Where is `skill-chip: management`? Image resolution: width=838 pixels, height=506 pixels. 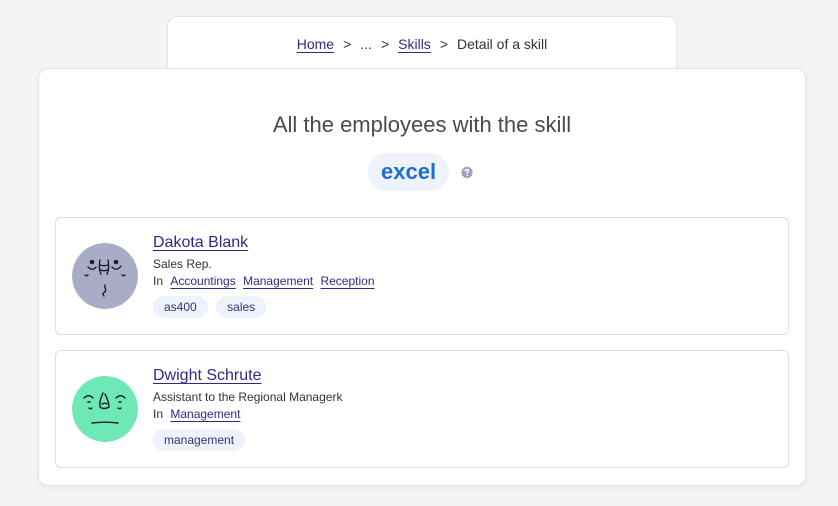
skill-chip: management is located at coordinates (199, 440).